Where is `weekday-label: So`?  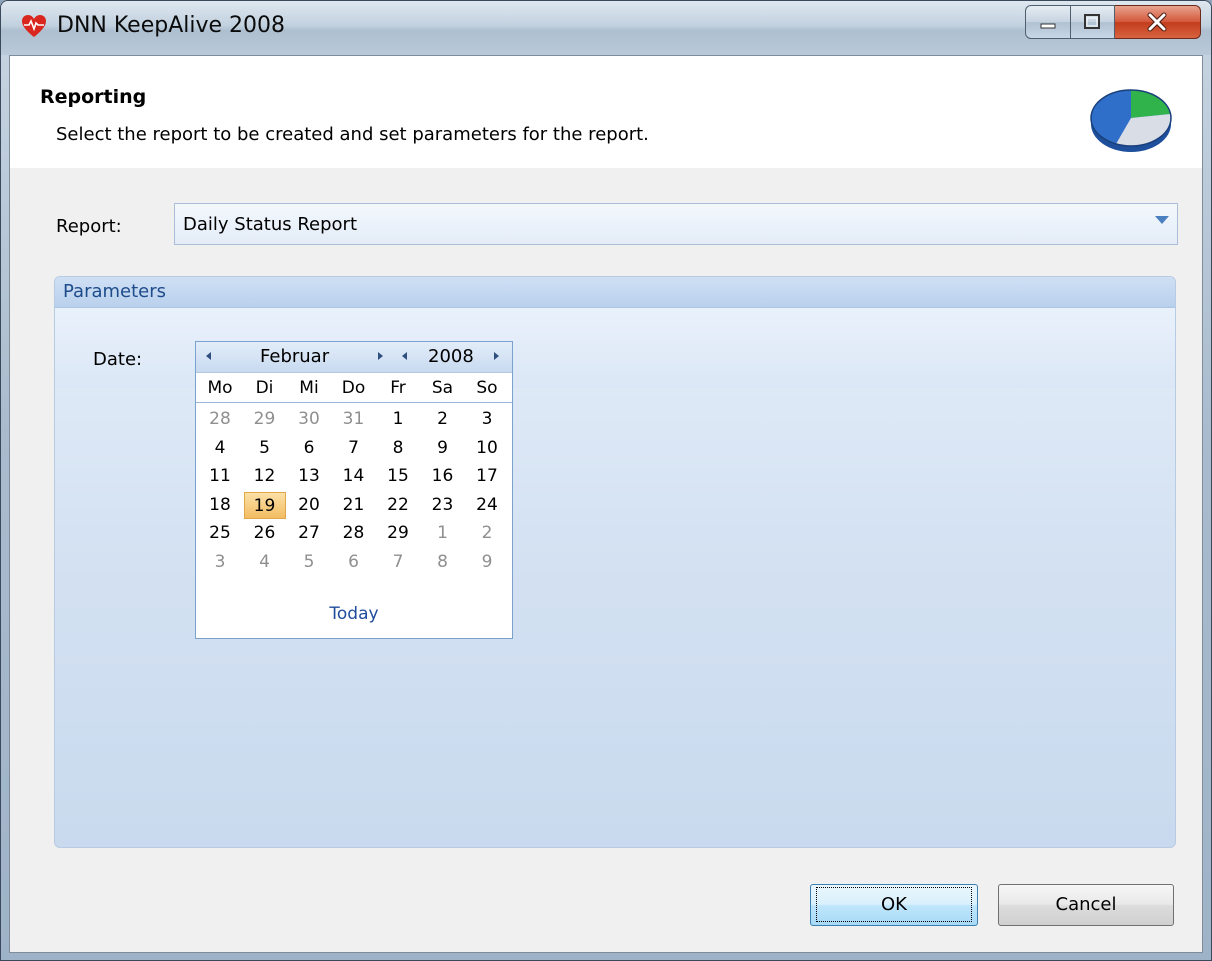 weekday-label: So is located at coordinates (487, 388).